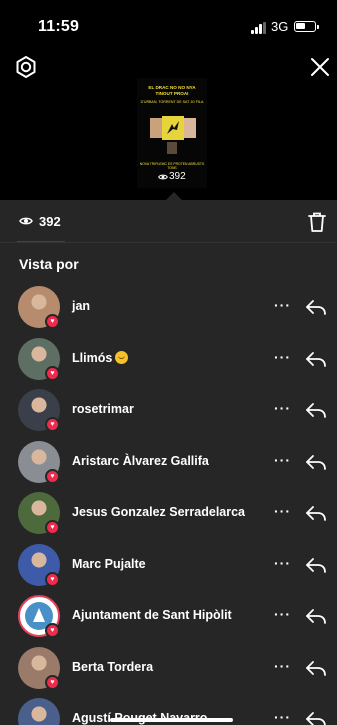 The image size is (337, 725). What do you see at coordinates (59, 26) in the screenshot?
I see `status-time: 11:59` at bounding box center [59, 26].